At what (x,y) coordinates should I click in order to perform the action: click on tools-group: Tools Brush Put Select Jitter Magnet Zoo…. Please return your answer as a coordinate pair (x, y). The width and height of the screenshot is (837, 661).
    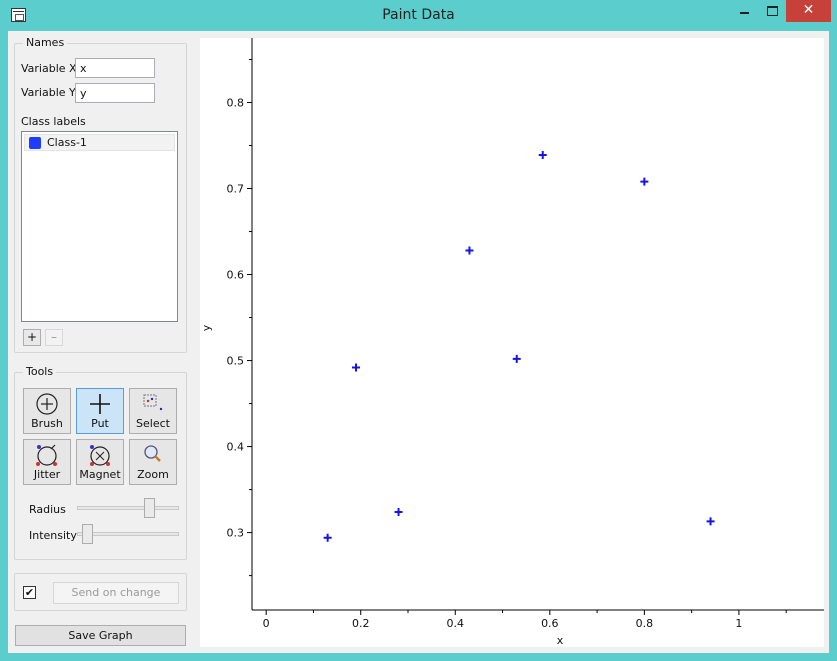
    Looking at the image, I should click on (100, 462).